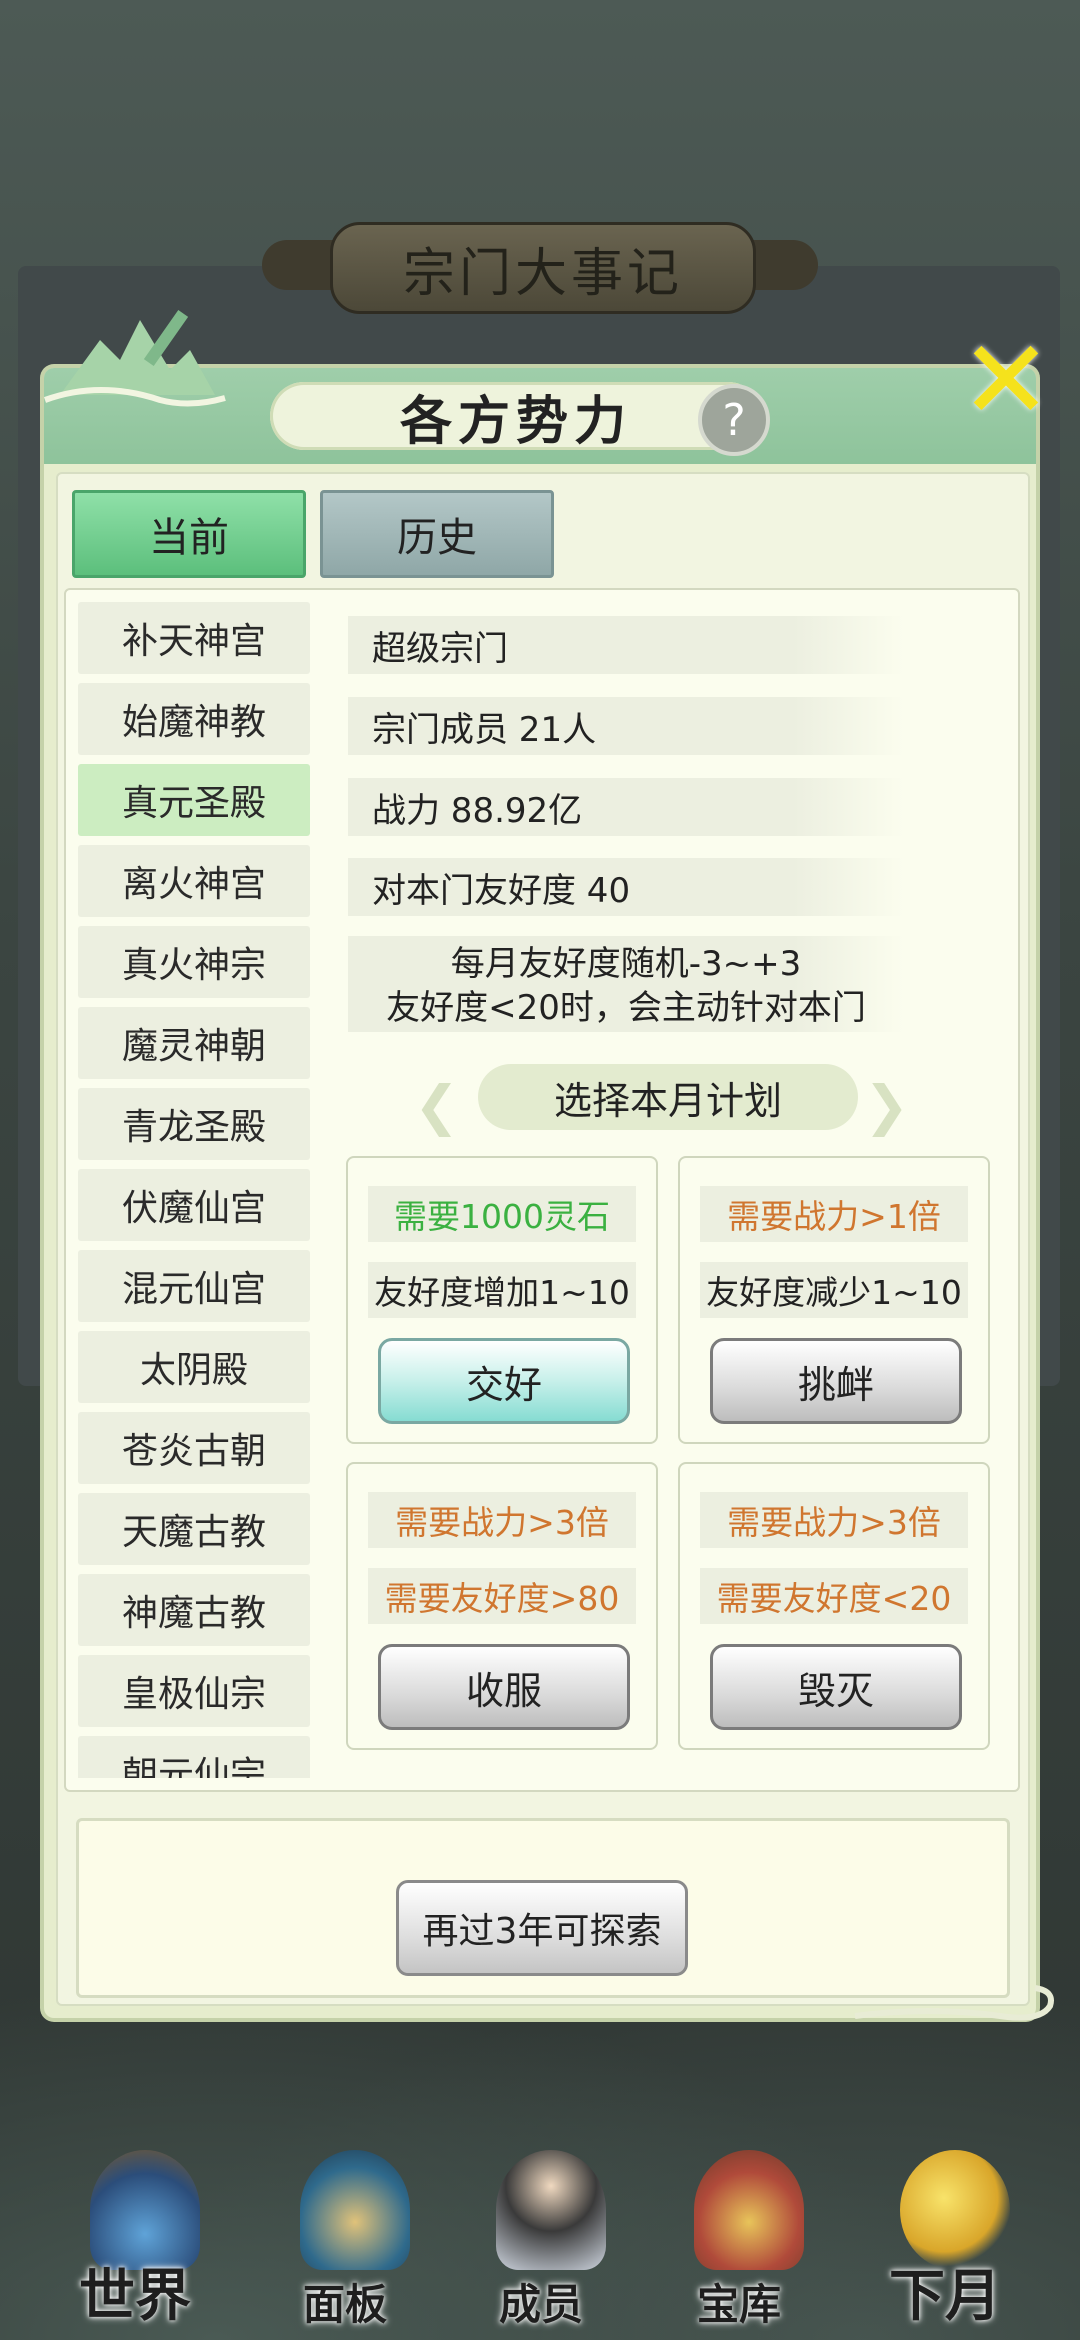 This screenshot has height=2340, width=1080. Describe the element at coordinates (749, 2210) in the screenshot. I see `treasury-icon` at that location.